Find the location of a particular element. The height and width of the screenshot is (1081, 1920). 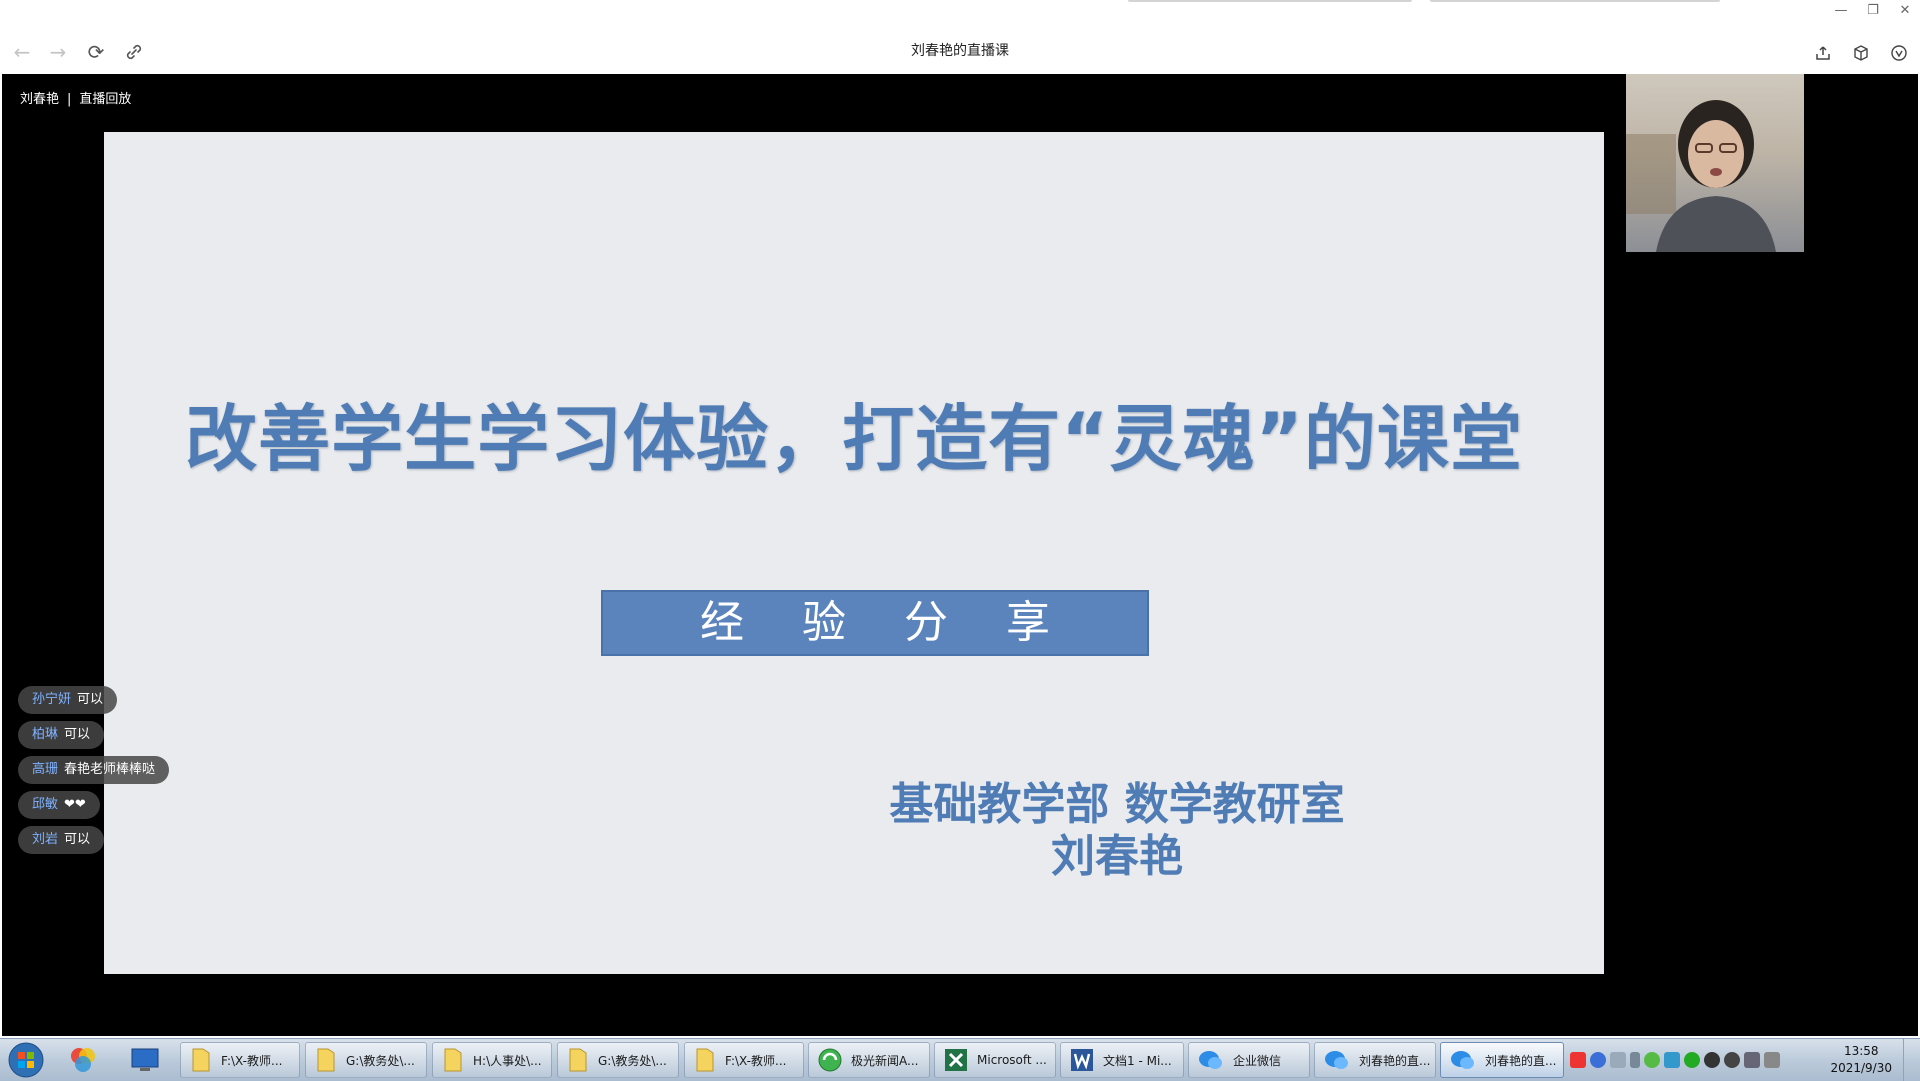

clock-time: 13:58 is located at coordinates (1861, 1051).